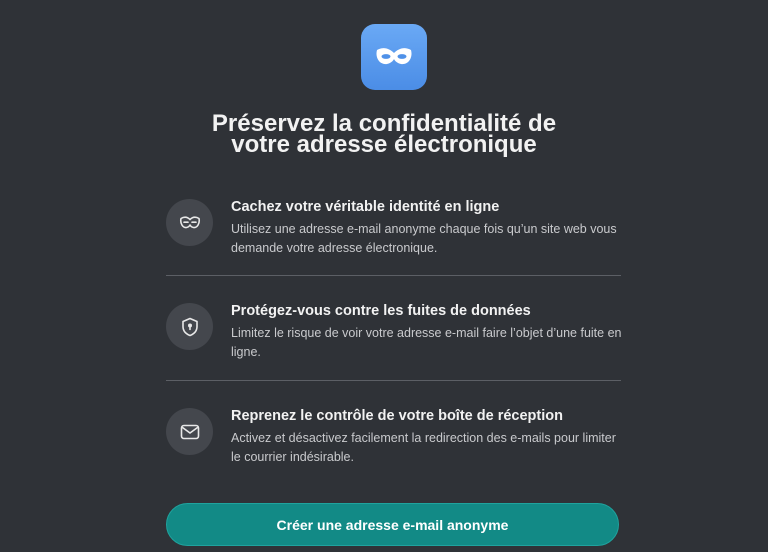 The height and width of the screenshot is (552, 768). I want to click on page-title-line-2: votre adresse électronique, so click(384, 144).